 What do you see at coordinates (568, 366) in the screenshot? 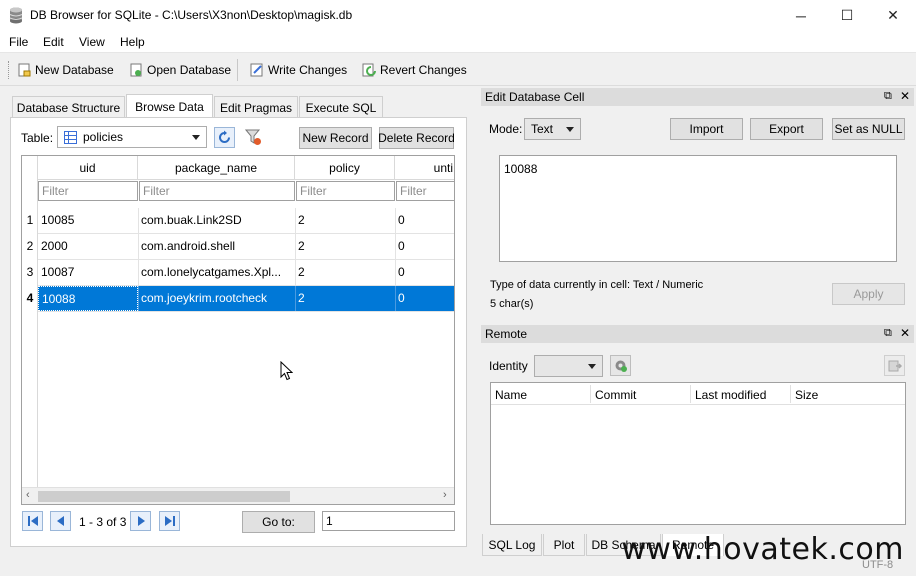
I see `identity-select` at bounding box center [568, 366].